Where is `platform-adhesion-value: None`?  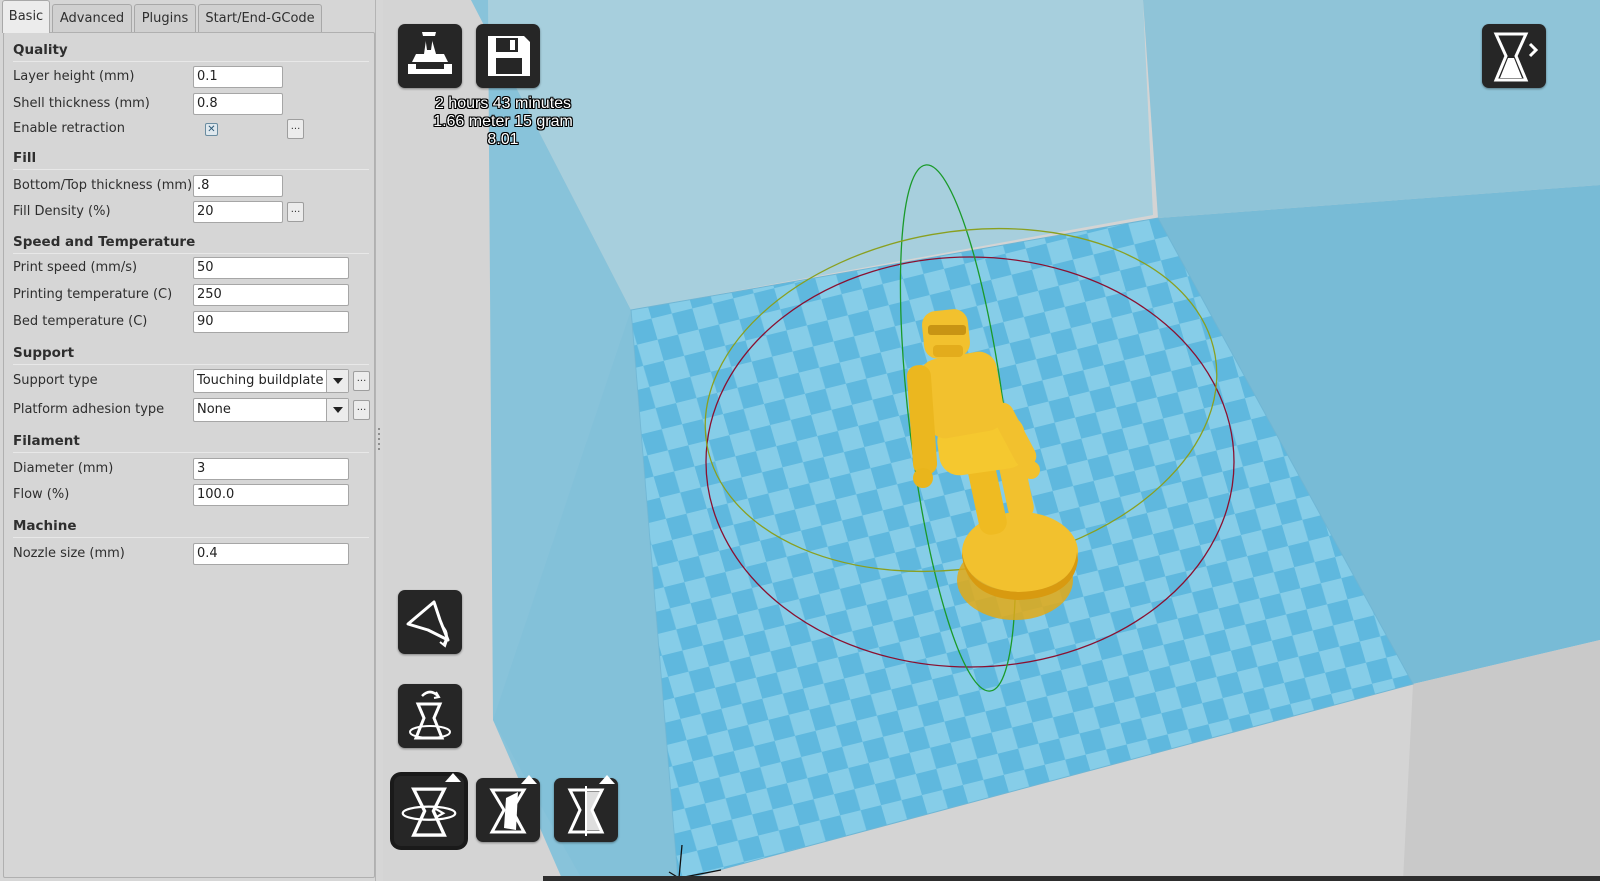 platform-adhesion-value: None is located at coordinates (214, 409).